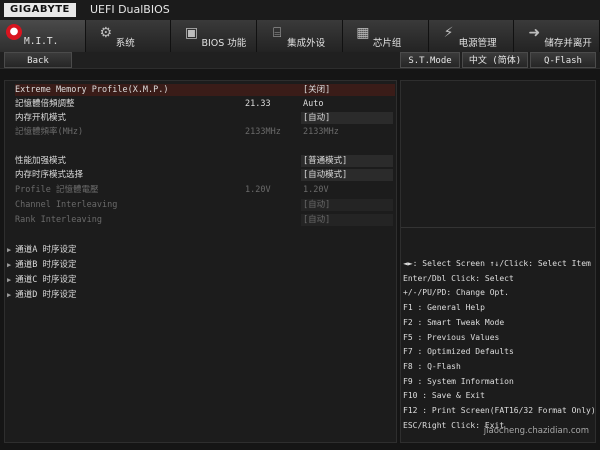 This screenshot has width=600, height=450. I want to click on setting-value: 2133MHz, so click(321, 132).